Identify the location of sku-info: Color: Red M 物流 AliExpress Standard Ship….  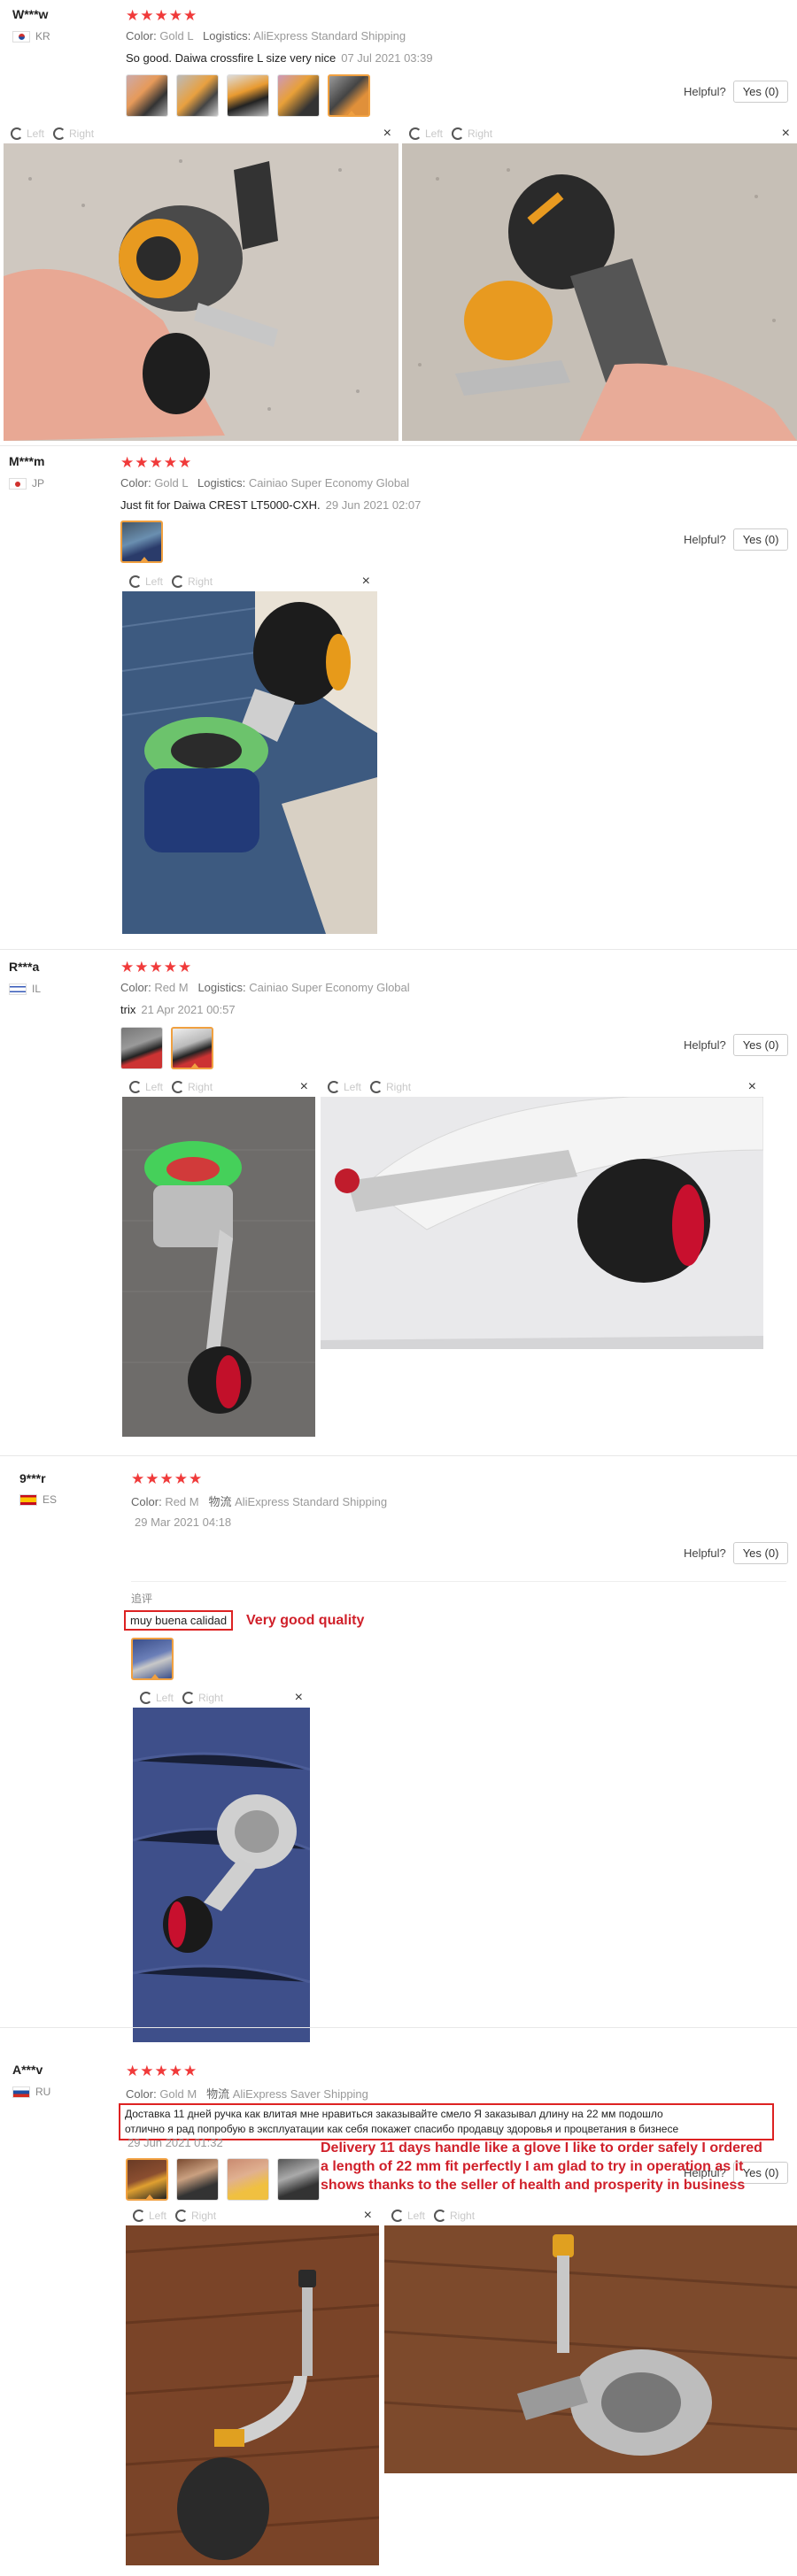
(259, 1500).